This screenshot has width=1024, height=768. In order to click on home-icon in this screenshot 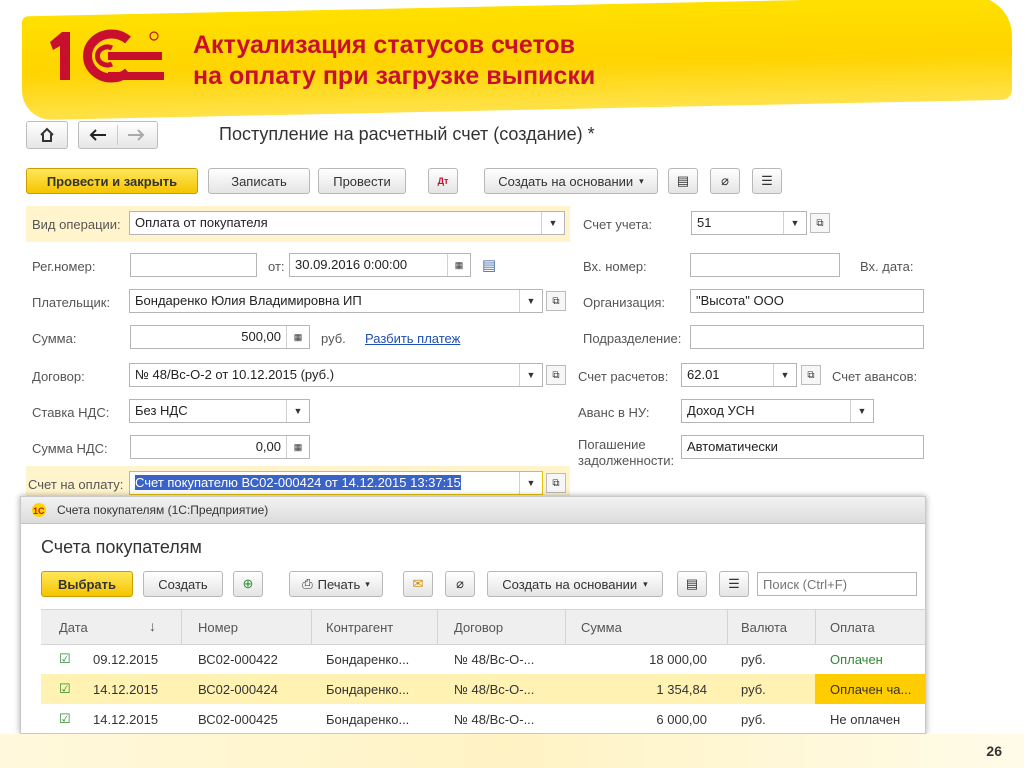, I will do `click(47, 134)`.